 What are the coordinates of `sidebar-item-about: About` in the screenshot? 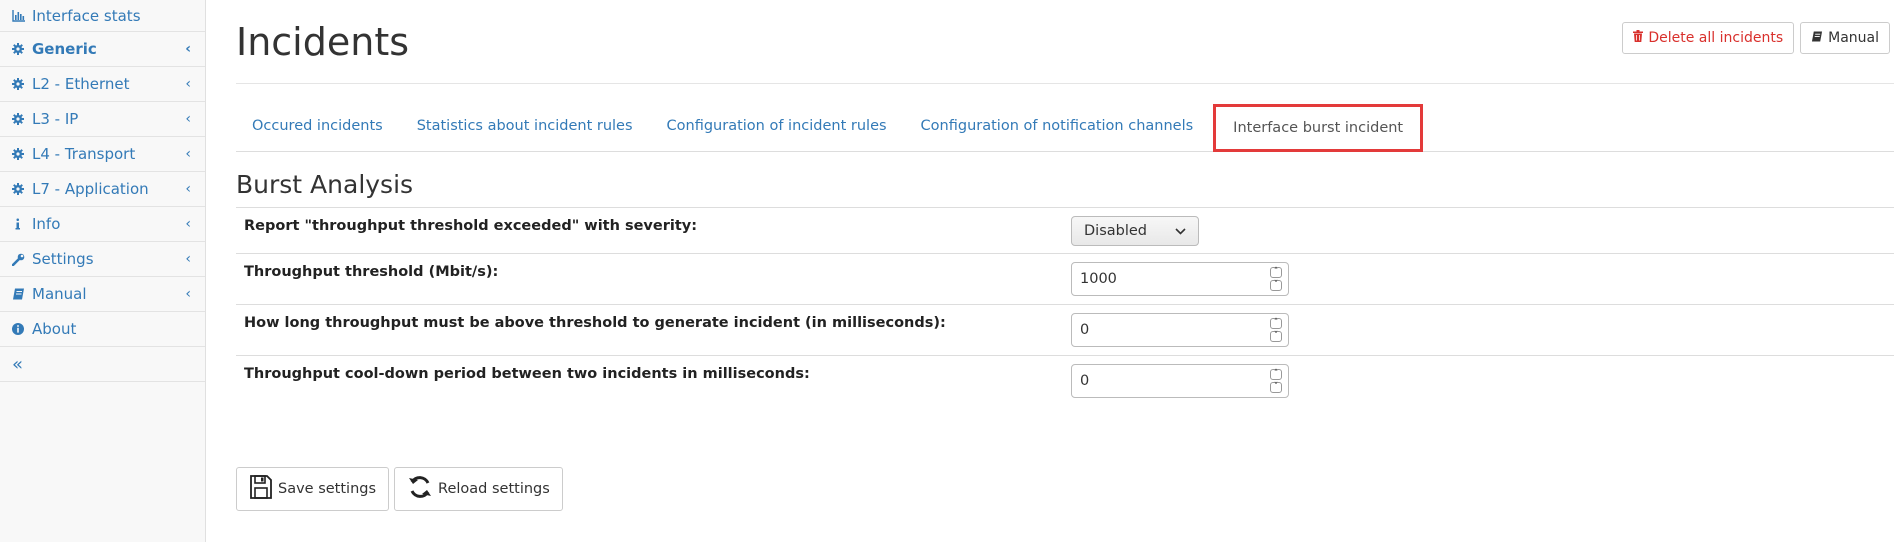 It's located at (102, 329).